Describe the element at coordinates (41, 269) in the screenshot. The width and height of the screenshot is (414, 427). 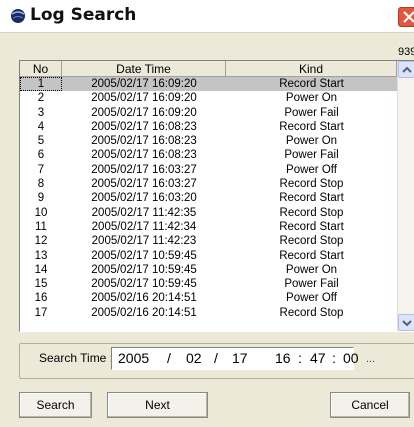
I see `row-number: 14` at that location.